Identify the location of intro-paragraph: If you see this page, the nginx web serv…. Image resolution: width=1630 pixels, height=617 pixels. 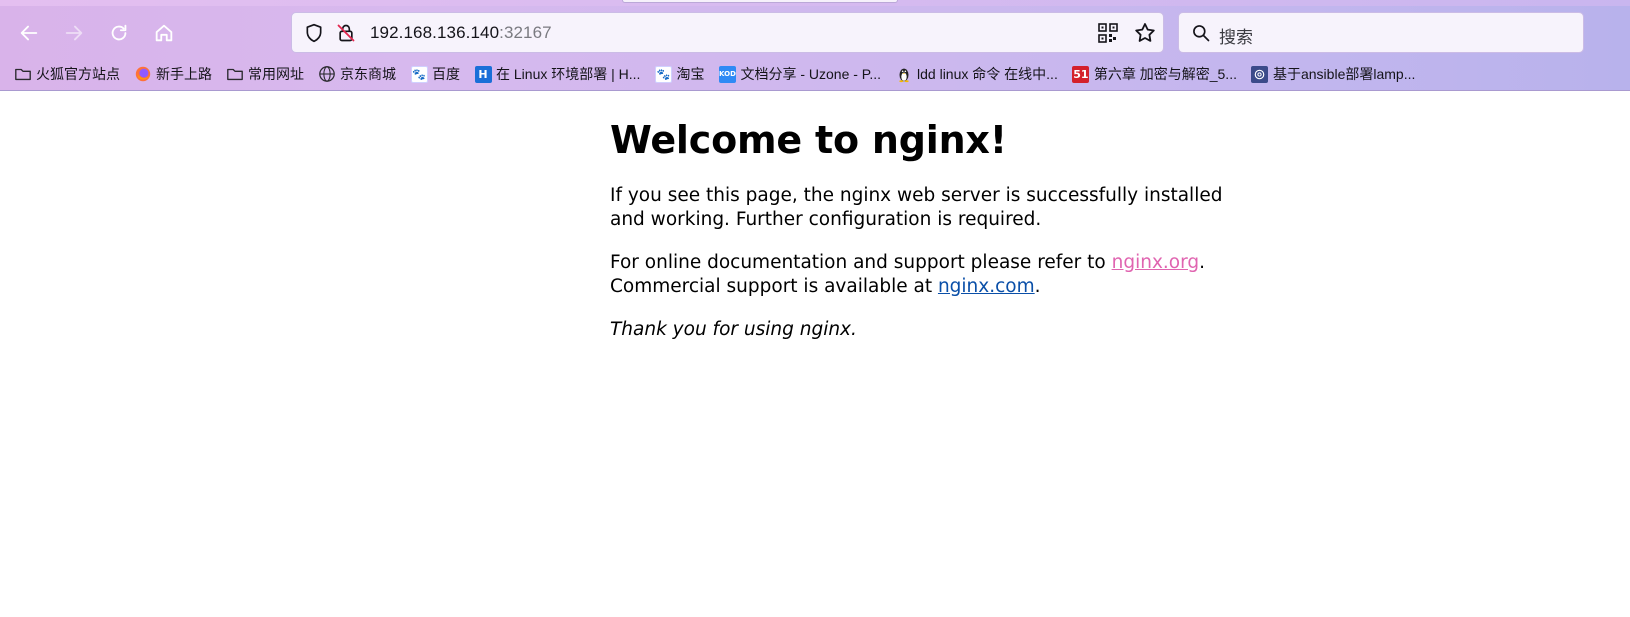
(916, 207).